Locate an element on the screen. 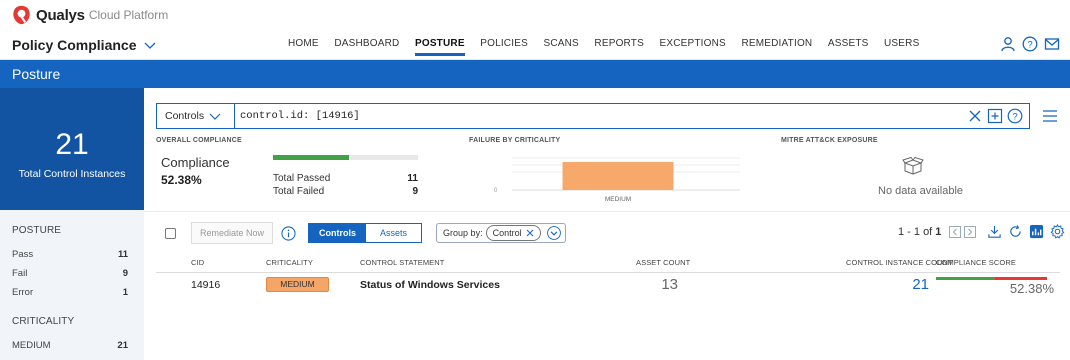 This screenshot has width=1070, height=360. posture-filter-pass: Pass 11 is located at coordinates (70, 254).